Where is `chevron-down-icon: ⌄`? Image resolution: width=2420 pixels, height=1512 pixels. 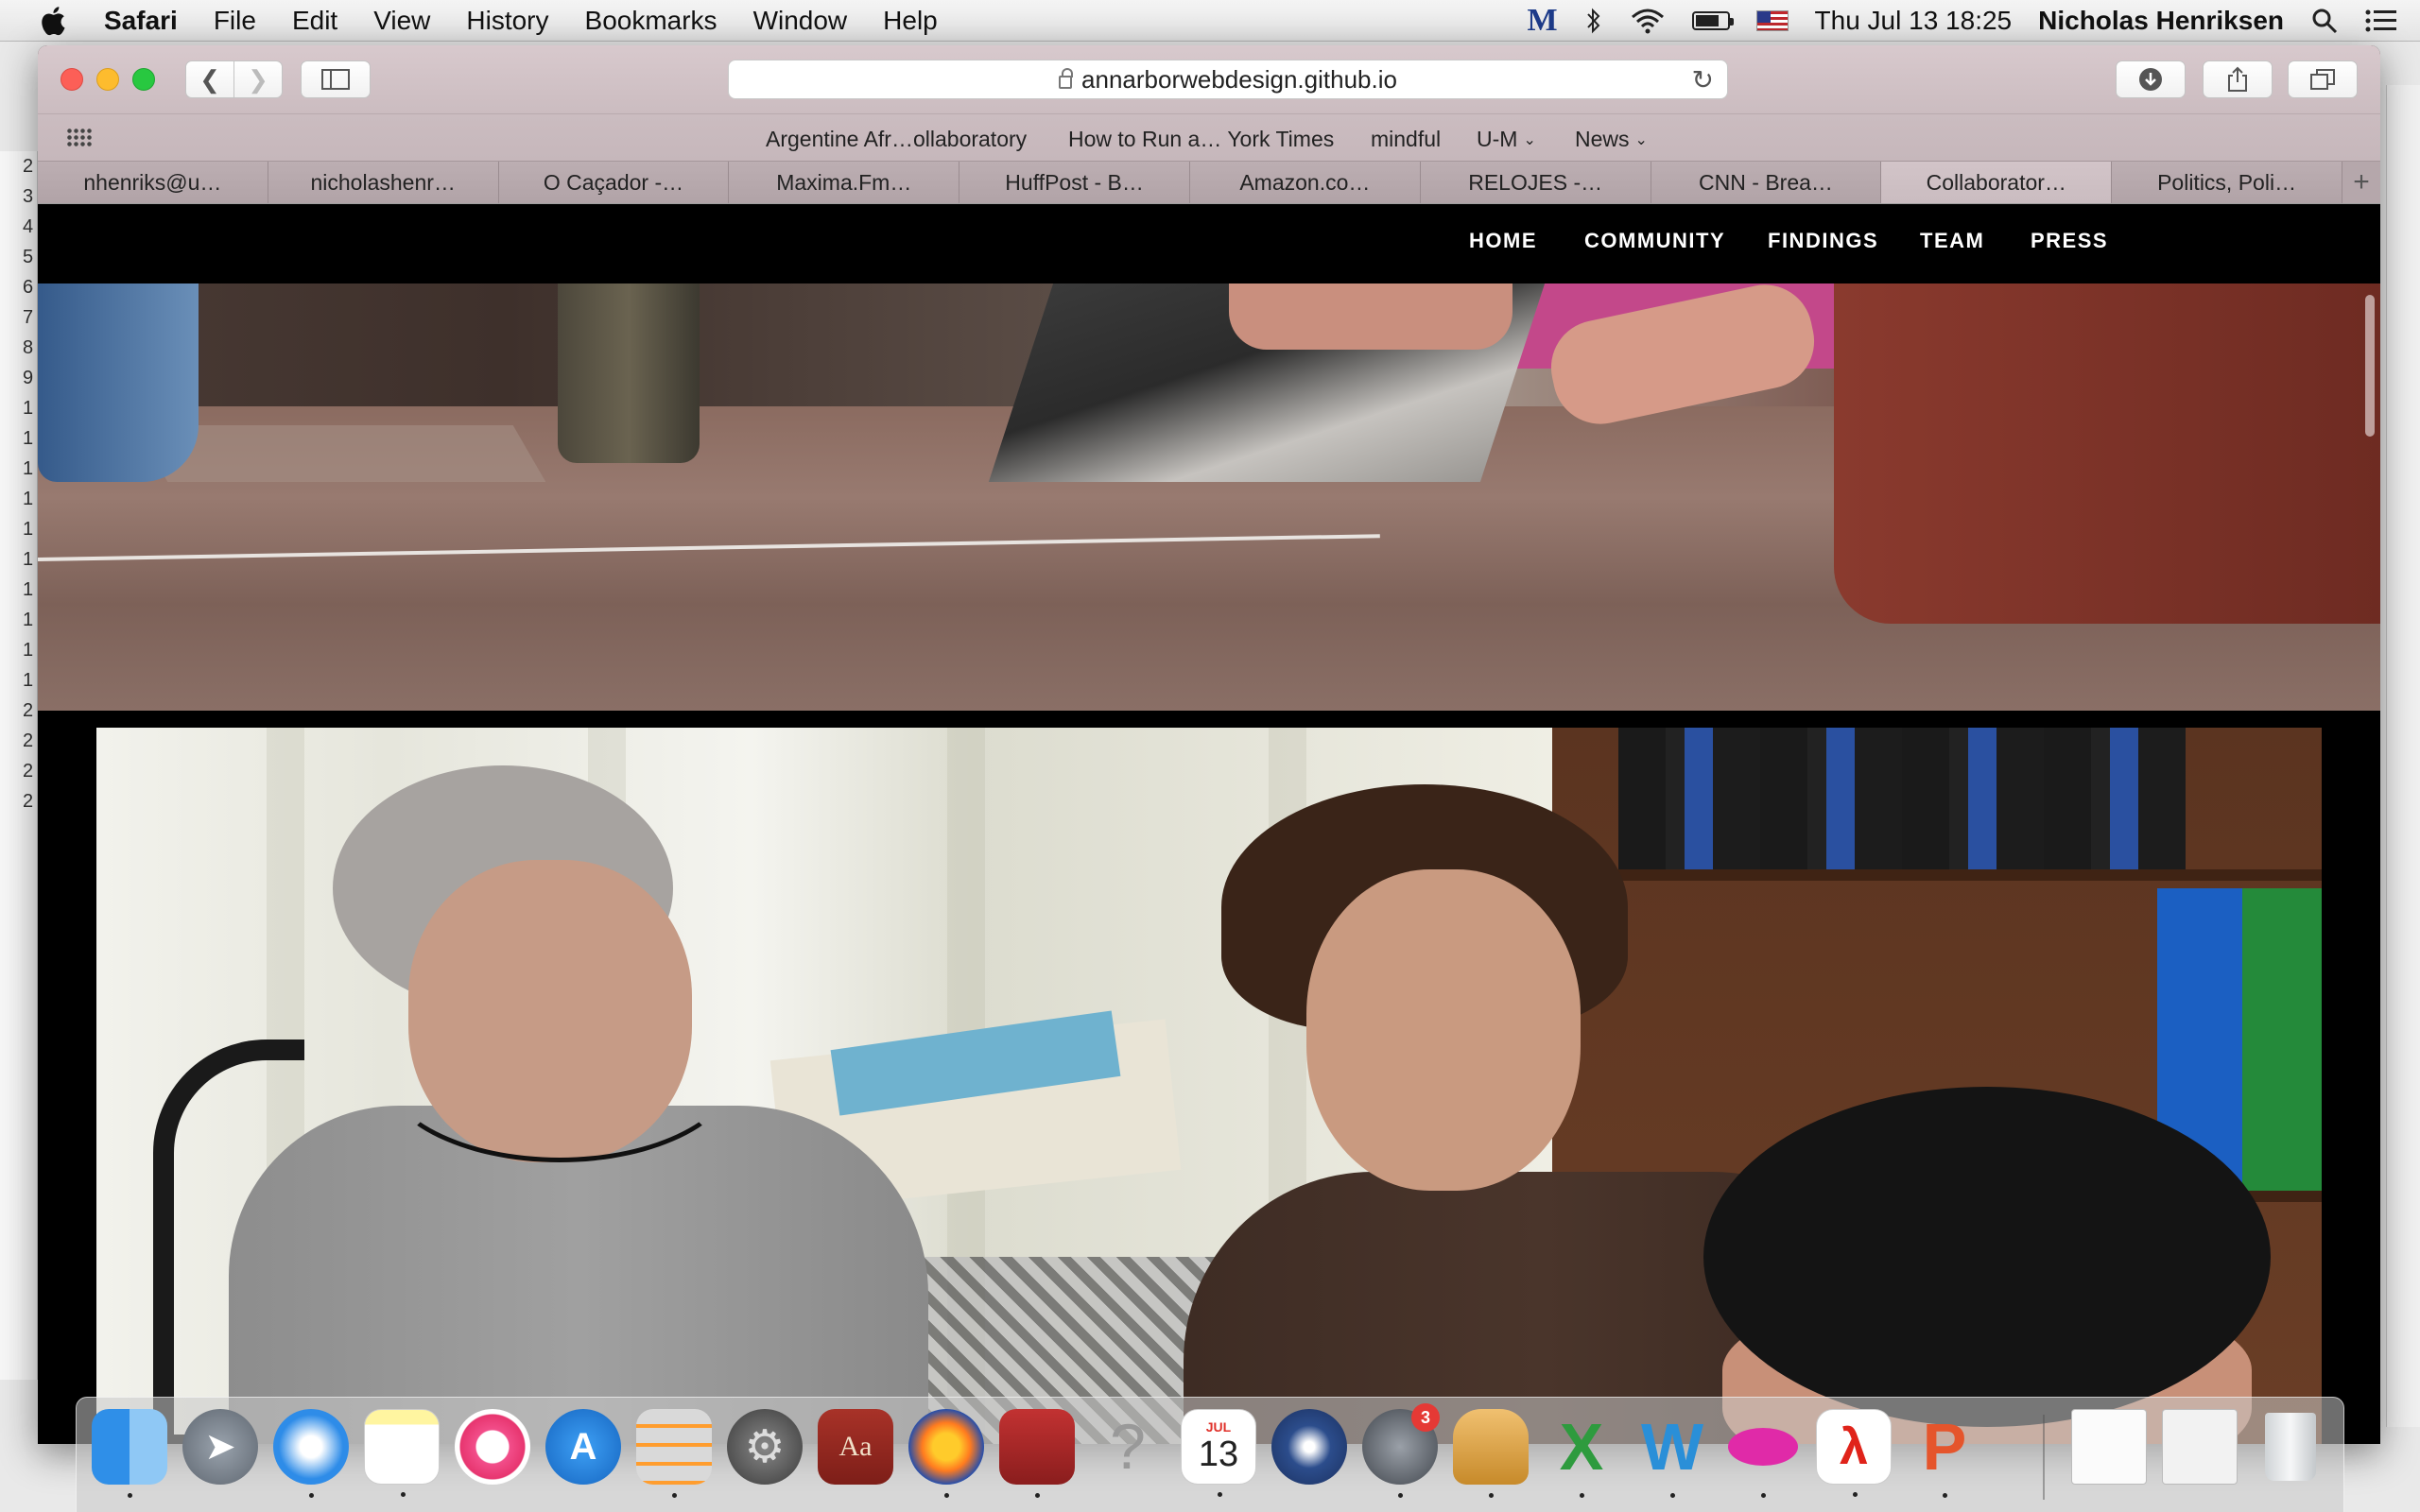
chevron-down-icon: ⌄ is located at coordinates (1530, 140).